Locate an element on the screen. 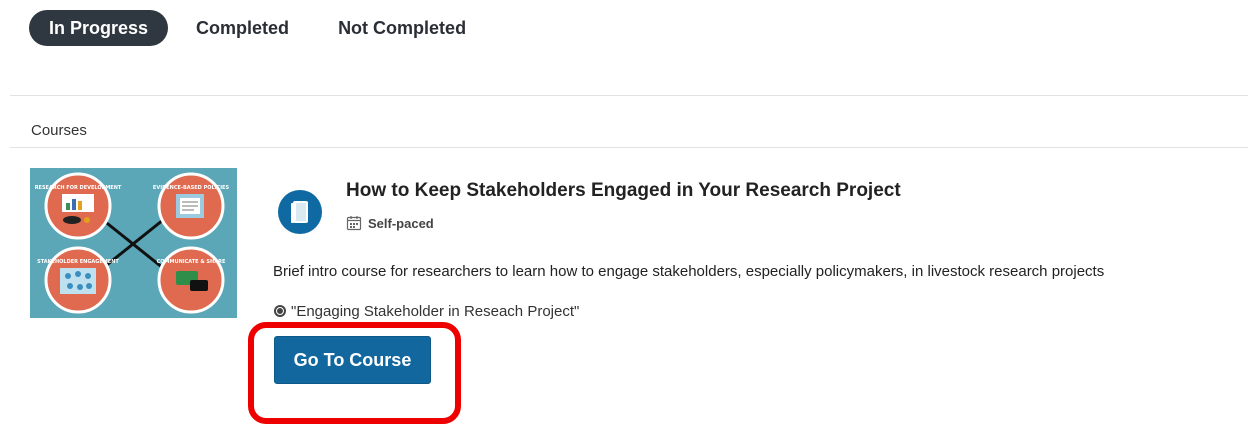 This screenshot has width=1248, height=424. book-icon is located at coordinates (300, 212).